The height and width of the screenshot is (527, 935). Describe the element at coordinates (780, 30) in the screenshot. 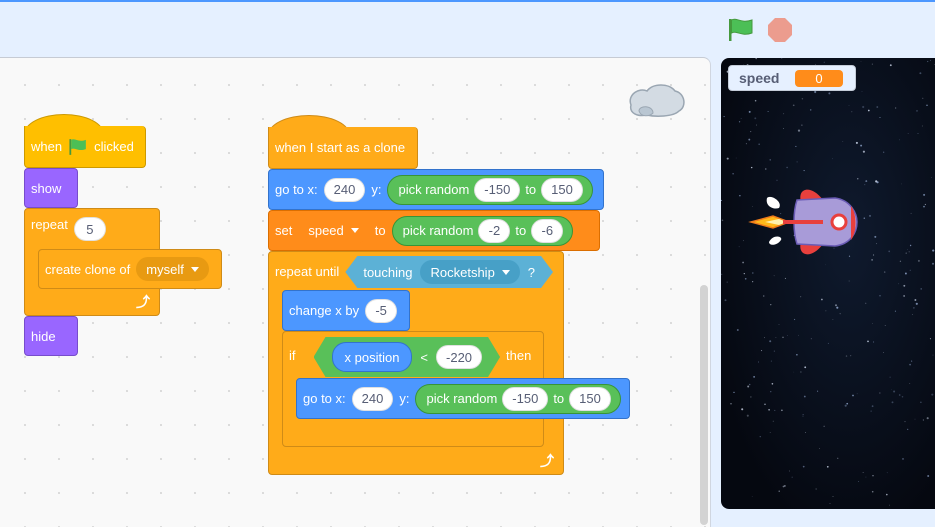

I see `stop-button` at that location.